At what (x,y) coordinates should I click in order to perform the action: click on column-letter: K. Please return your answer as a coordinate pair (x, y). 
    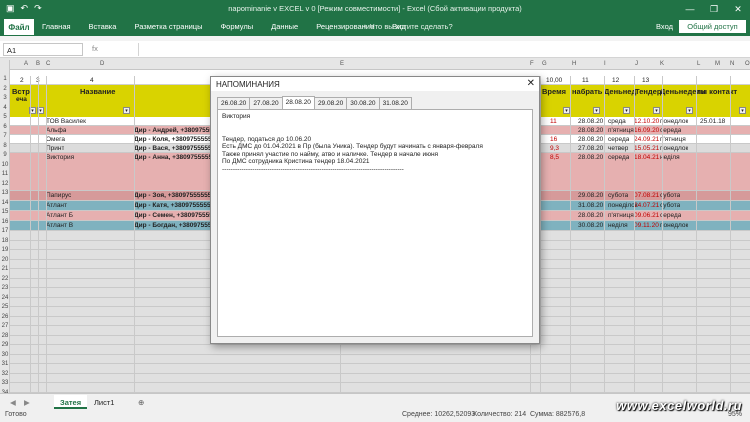
    Looking at the image, I should click on (662, 64).